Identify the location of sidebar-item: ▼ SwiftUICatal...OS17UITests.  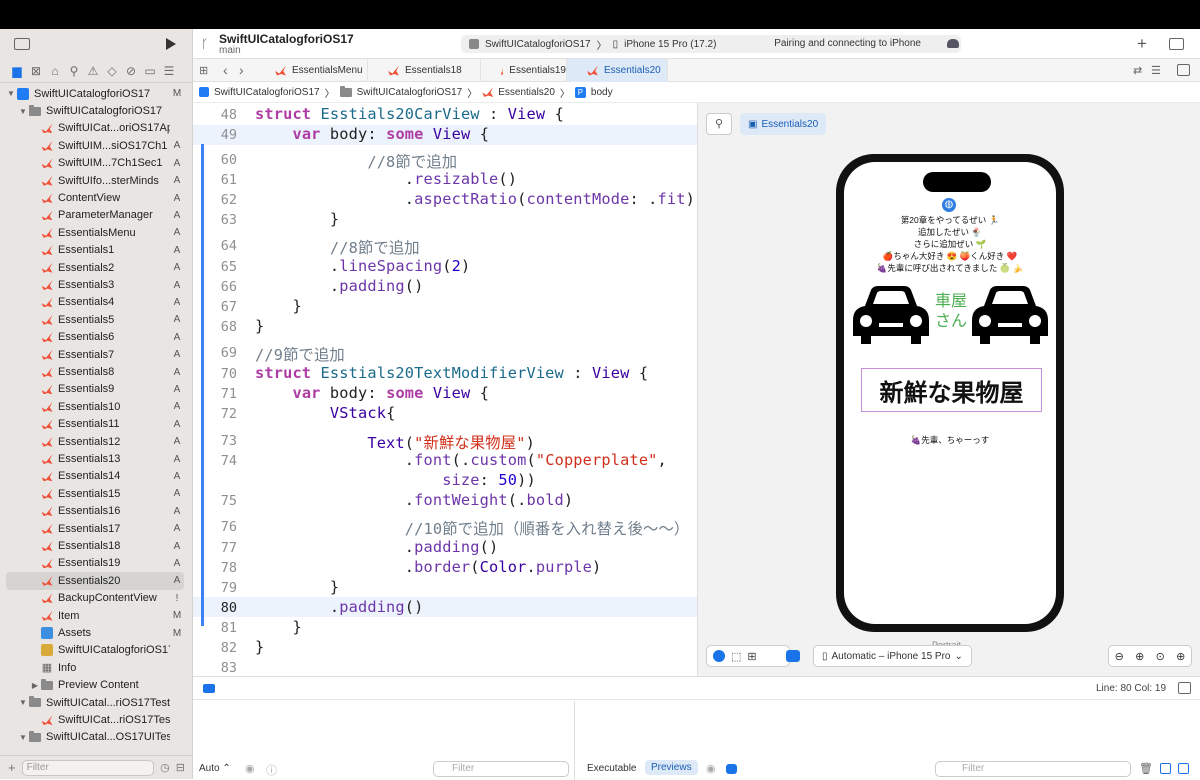
(95, 737).